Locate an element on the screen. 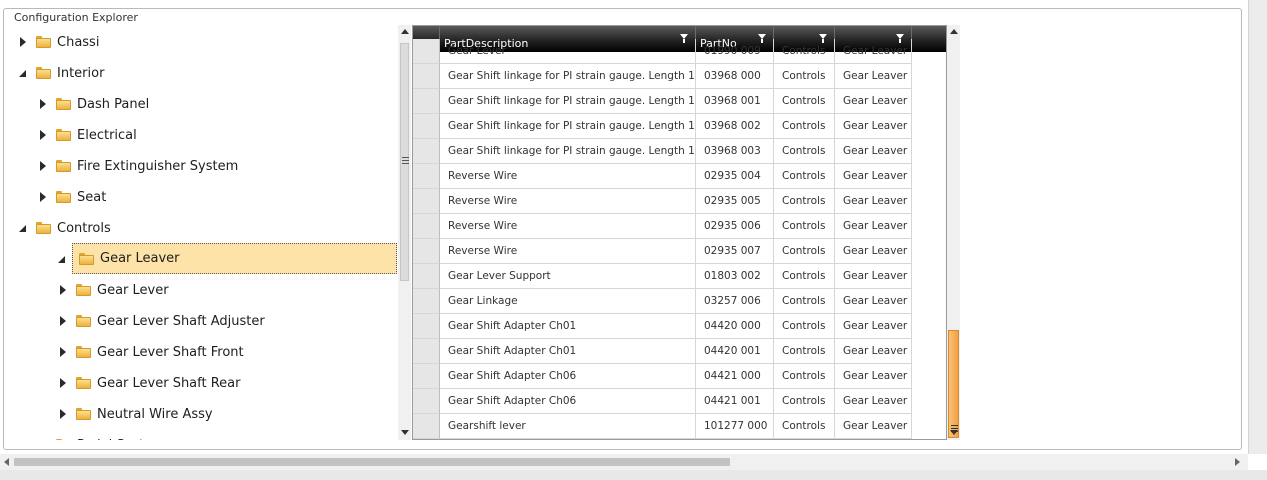 Image resolution: width=1267 pixels, height=480 pixels. table-cell: 02935 007 is located at coordinates (735, 251).